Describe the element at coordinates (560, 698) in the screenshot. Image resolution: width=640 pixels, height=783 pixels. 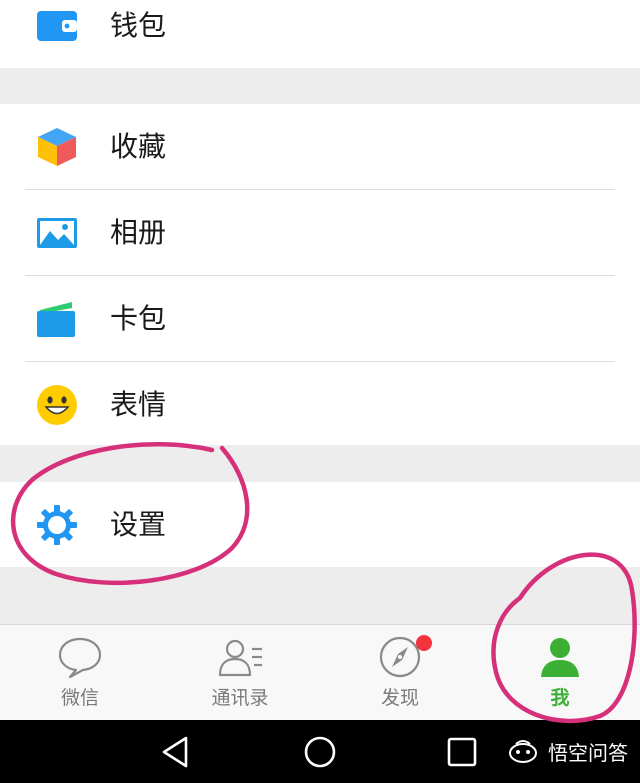
I see `tab-me-label: 我` at that location.